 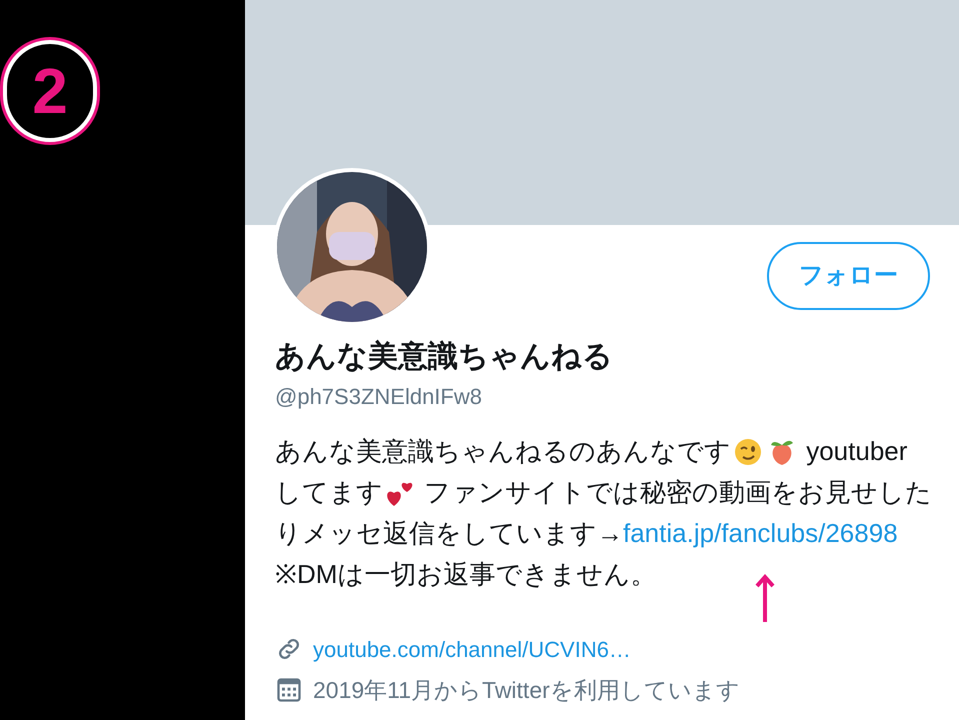 What do you see at coordinates (50, 91) in the screenshot?
I see `number-badge: 2` at bounding box center [50, 91].